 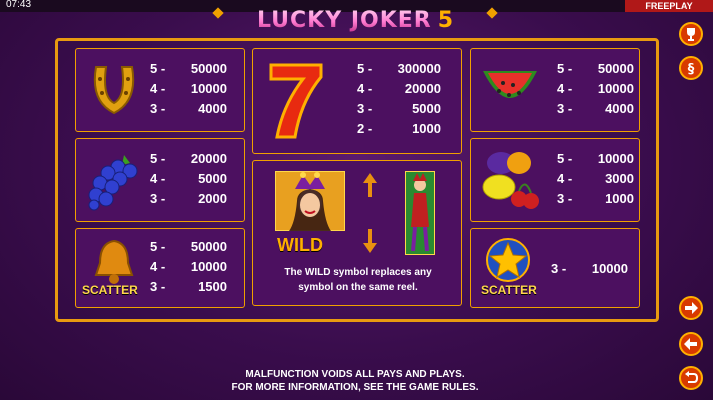 I want to click on pay-row: 3 -5000, so click(x=399, y=108).